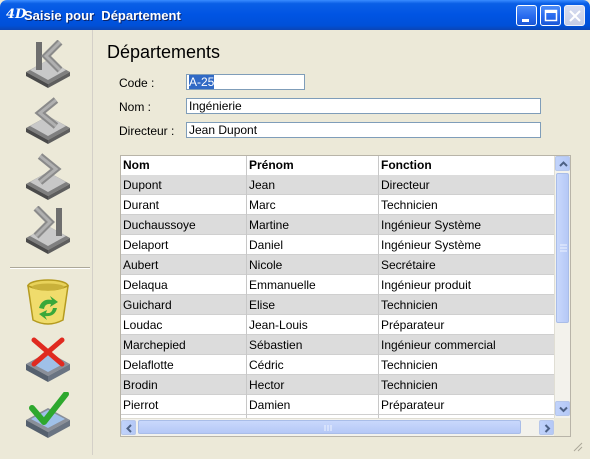  Describe the element at coordinates (146, 245) in the screenshot. I see `cell-nom: Delaport` at that location.